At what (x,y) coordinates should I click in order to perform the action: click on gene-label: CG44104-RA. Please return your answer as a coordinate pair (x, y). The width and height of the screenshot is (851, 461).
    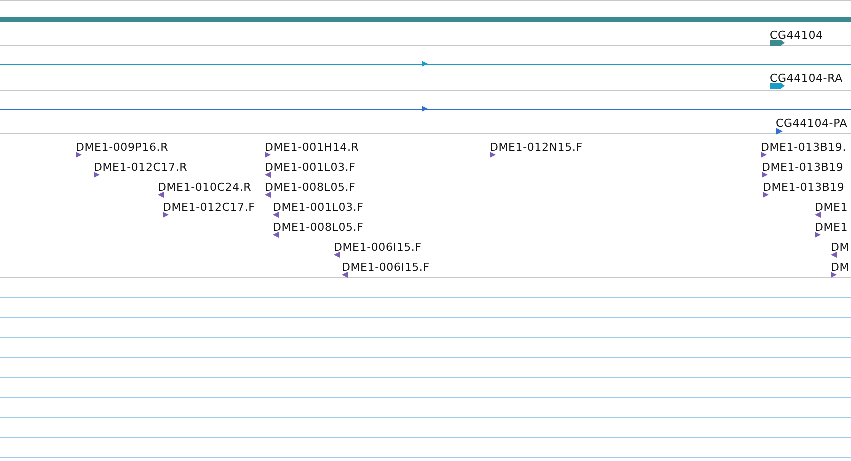
    Looking at the image, I should click on (806, 78).